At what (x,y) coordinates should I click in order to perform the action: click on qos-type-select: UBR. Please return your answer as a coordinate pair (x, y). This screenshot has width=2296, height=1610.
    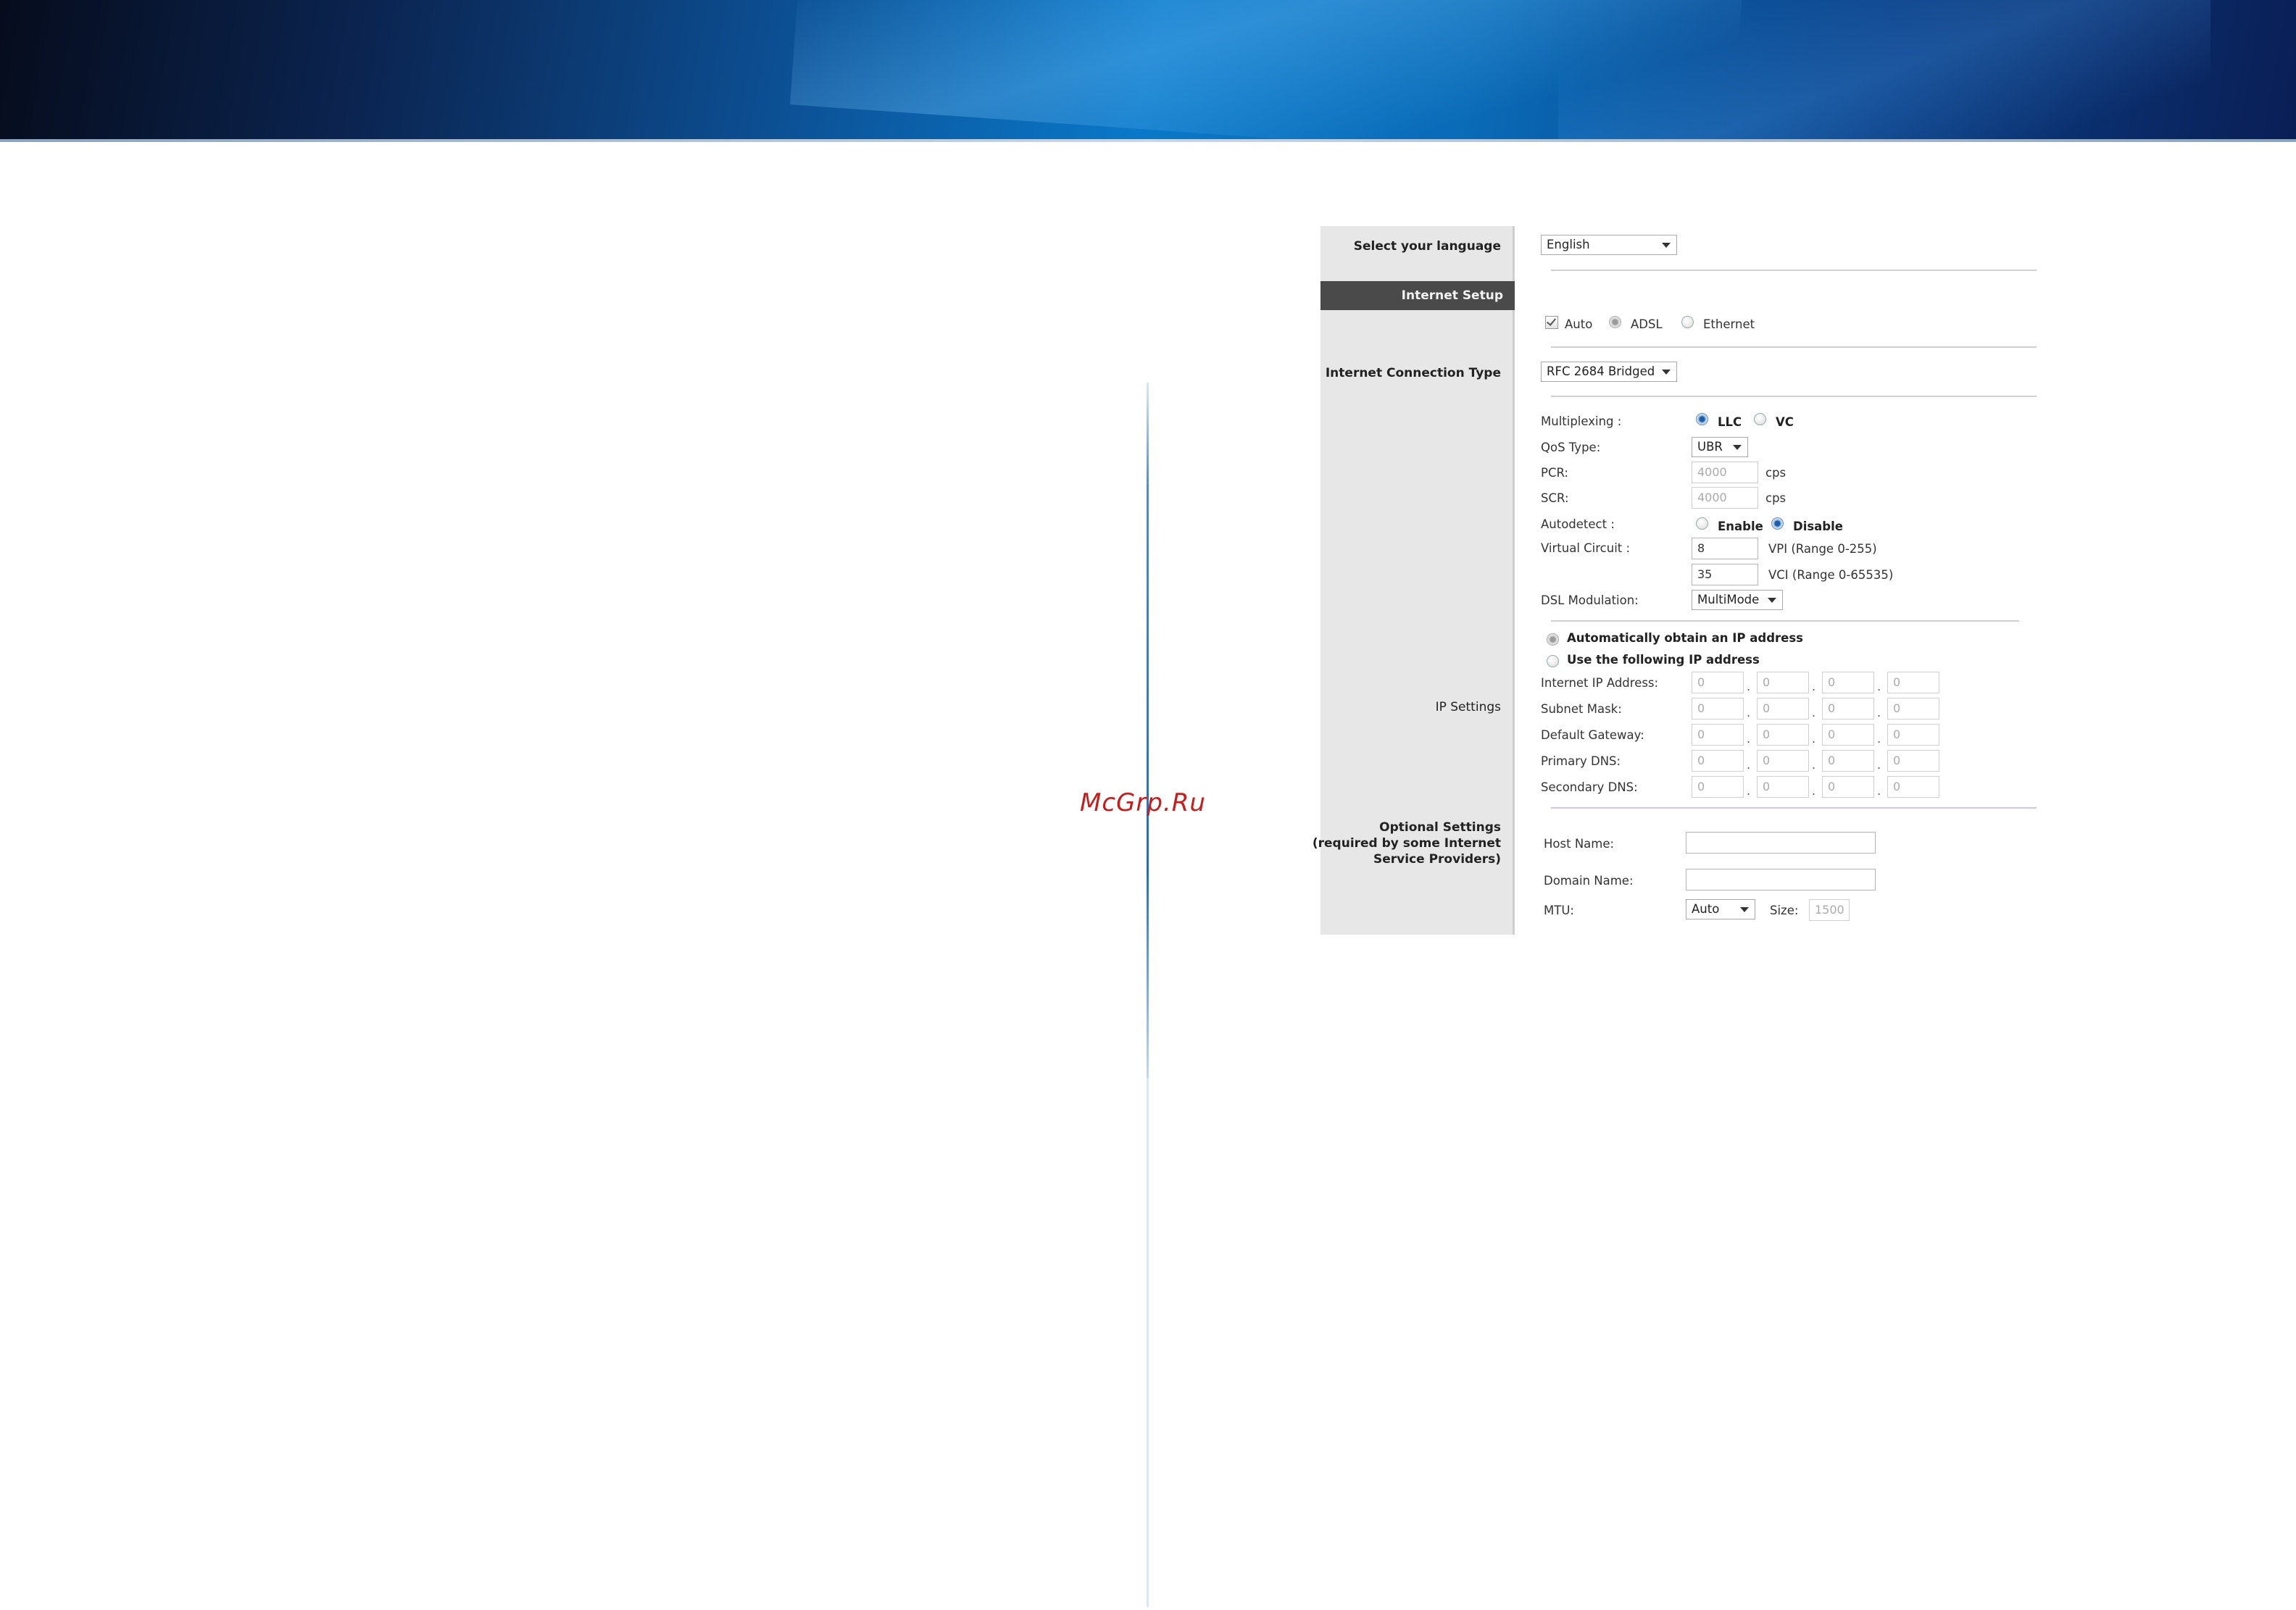
    Looking at the image, I should click on (1720, 447).